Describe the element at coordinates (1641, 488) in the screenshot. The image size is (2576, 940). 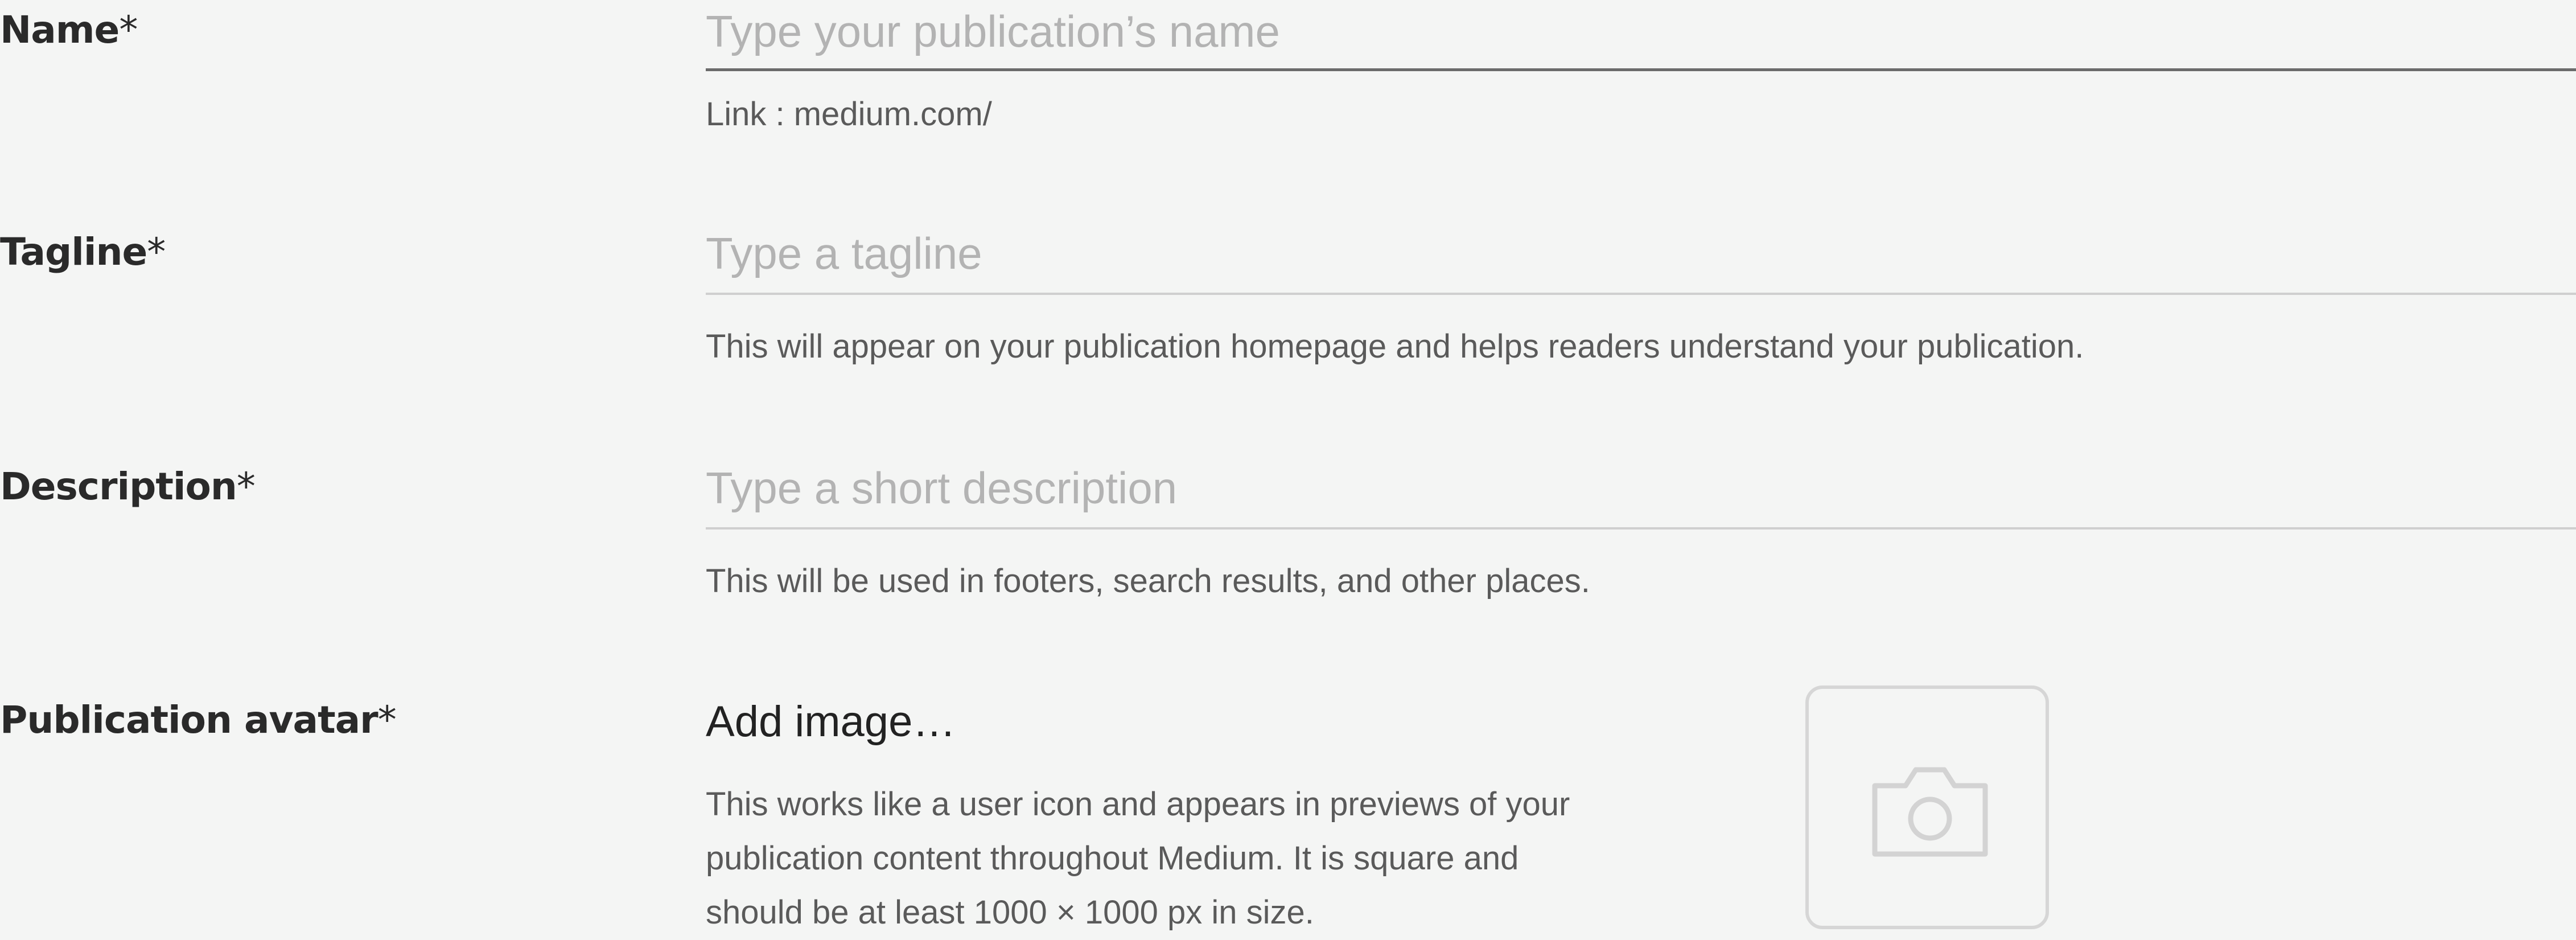
I see `description-input: Type a short description` at that location.